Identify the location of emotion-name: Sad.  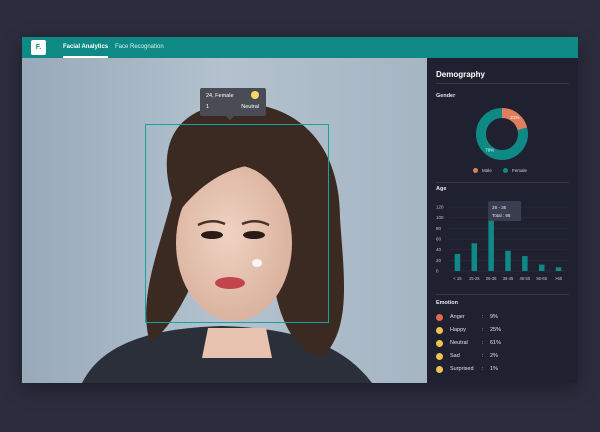
(455, 356).